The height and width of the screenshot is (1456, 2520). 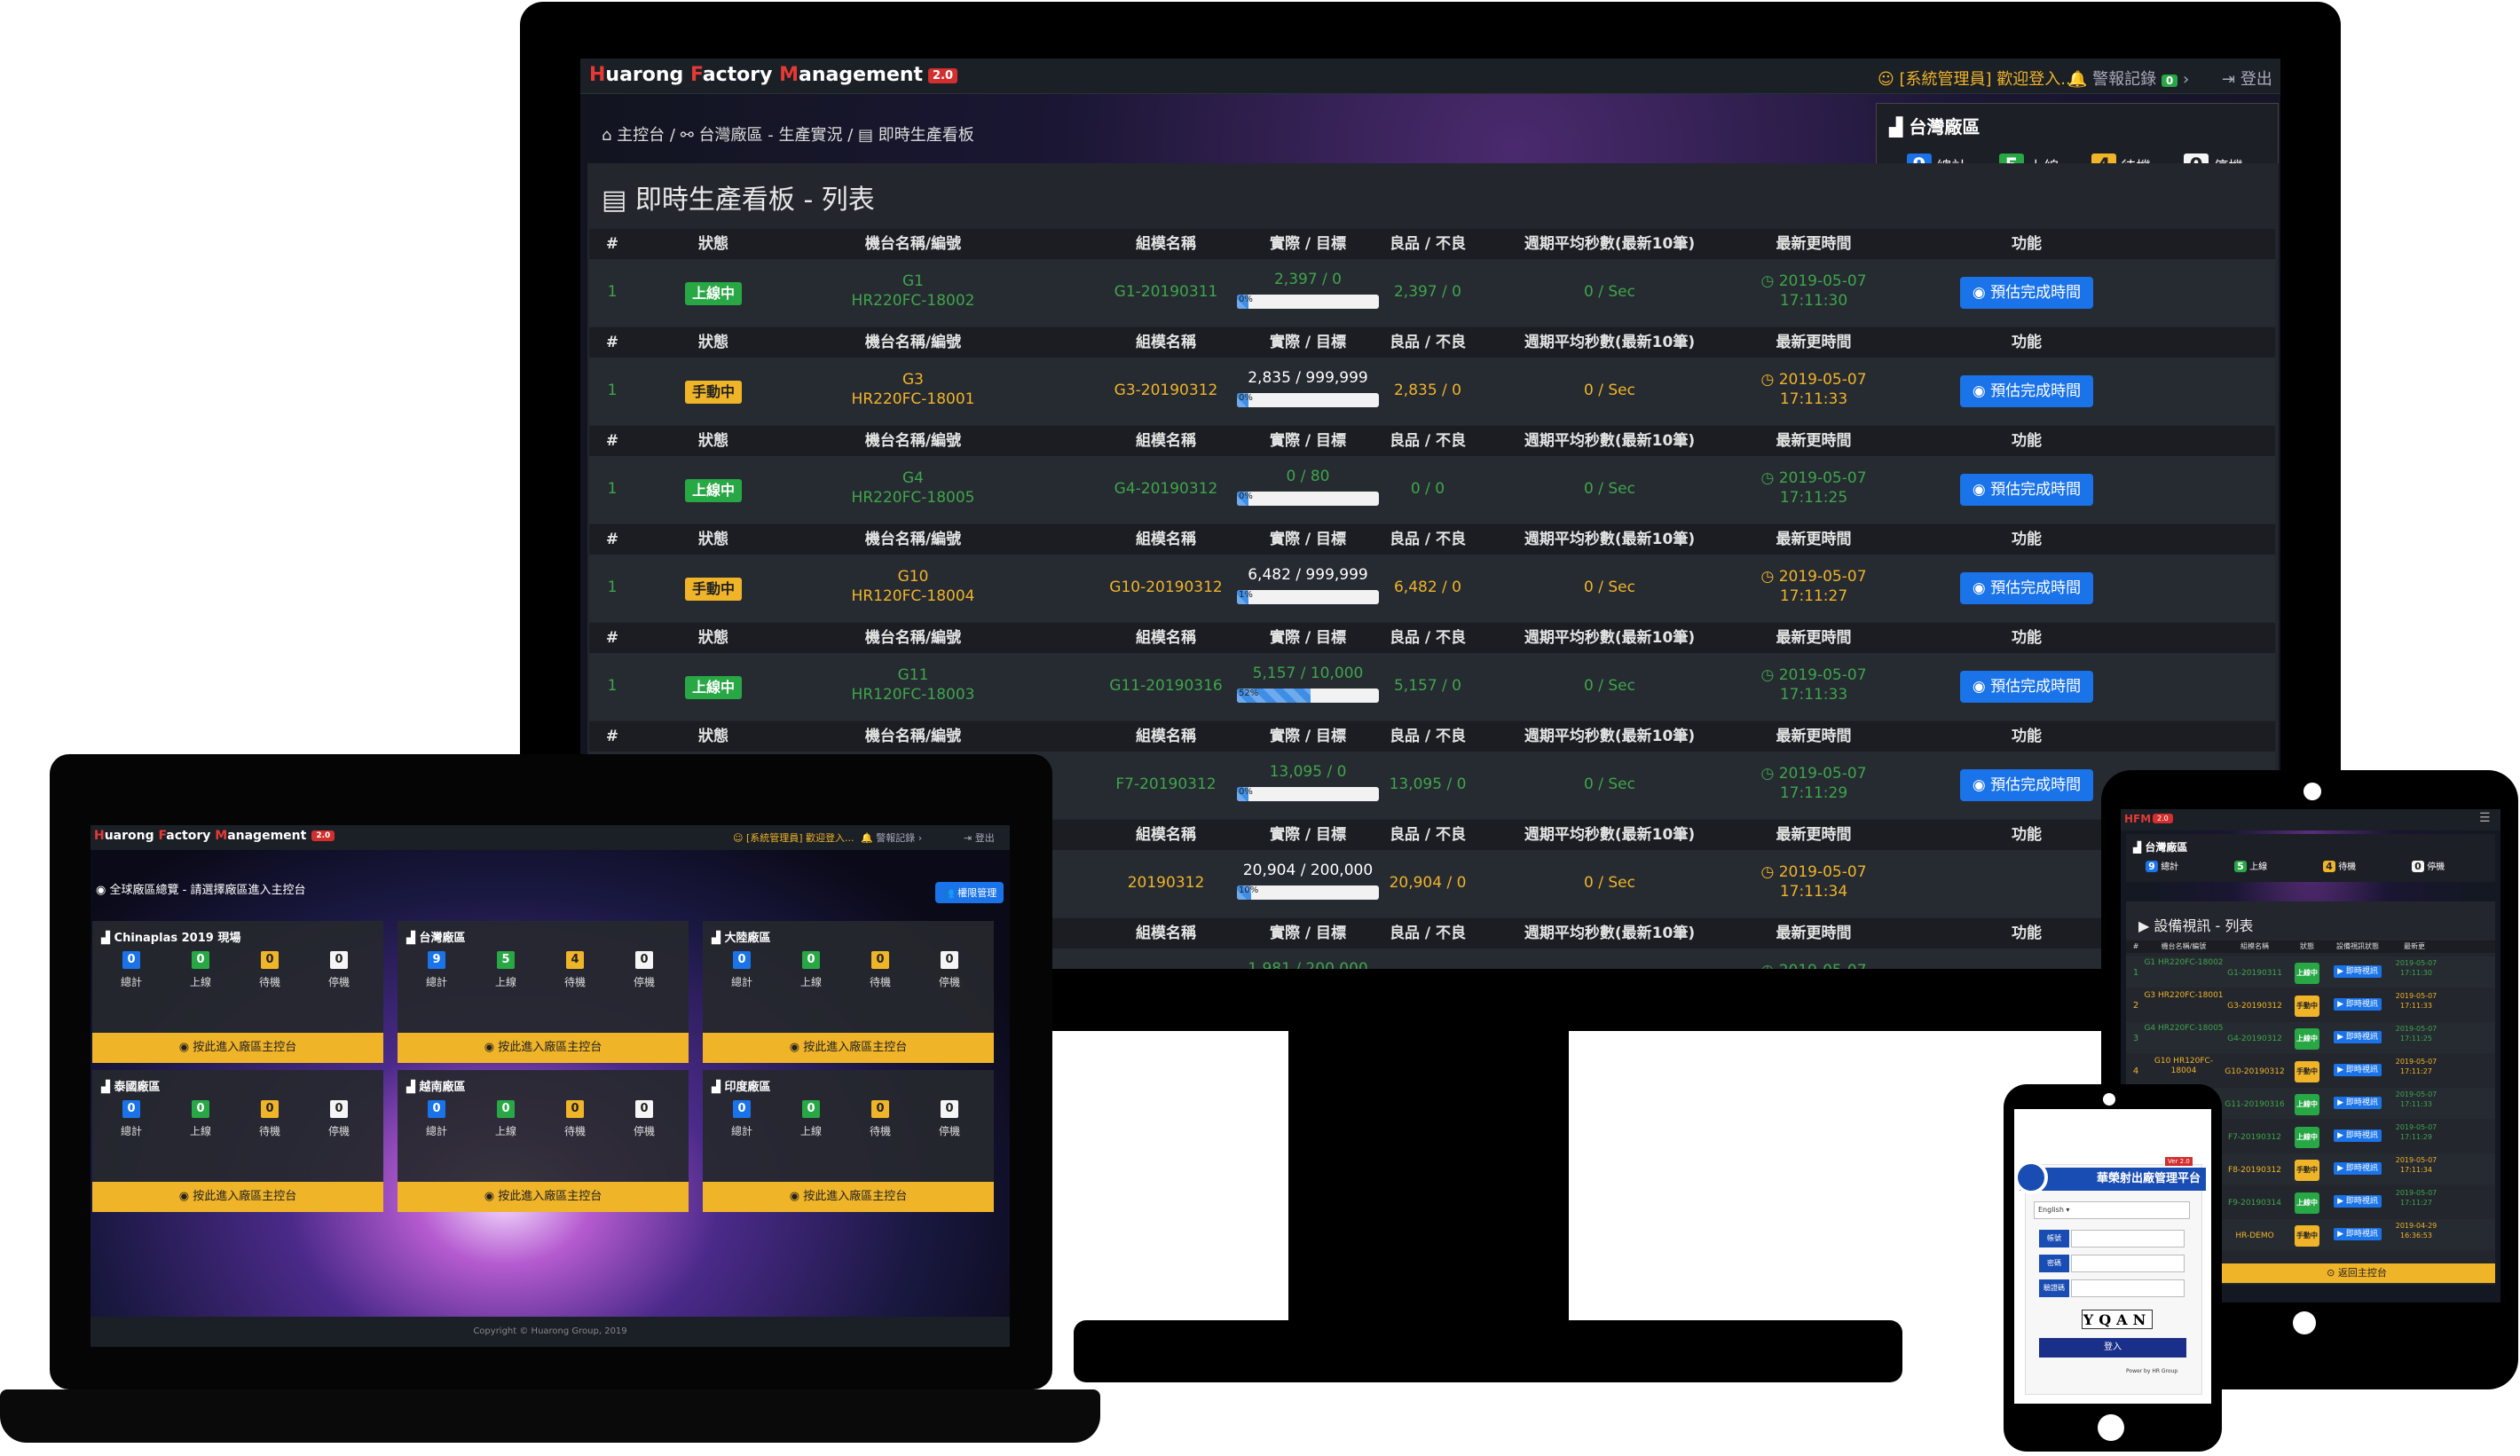 What do you see at coordinates (771, 135) in the screenshot?
I see `breadcrumb-site: 台灣廠區 - 生產實況` at bounding box center [771, 135].